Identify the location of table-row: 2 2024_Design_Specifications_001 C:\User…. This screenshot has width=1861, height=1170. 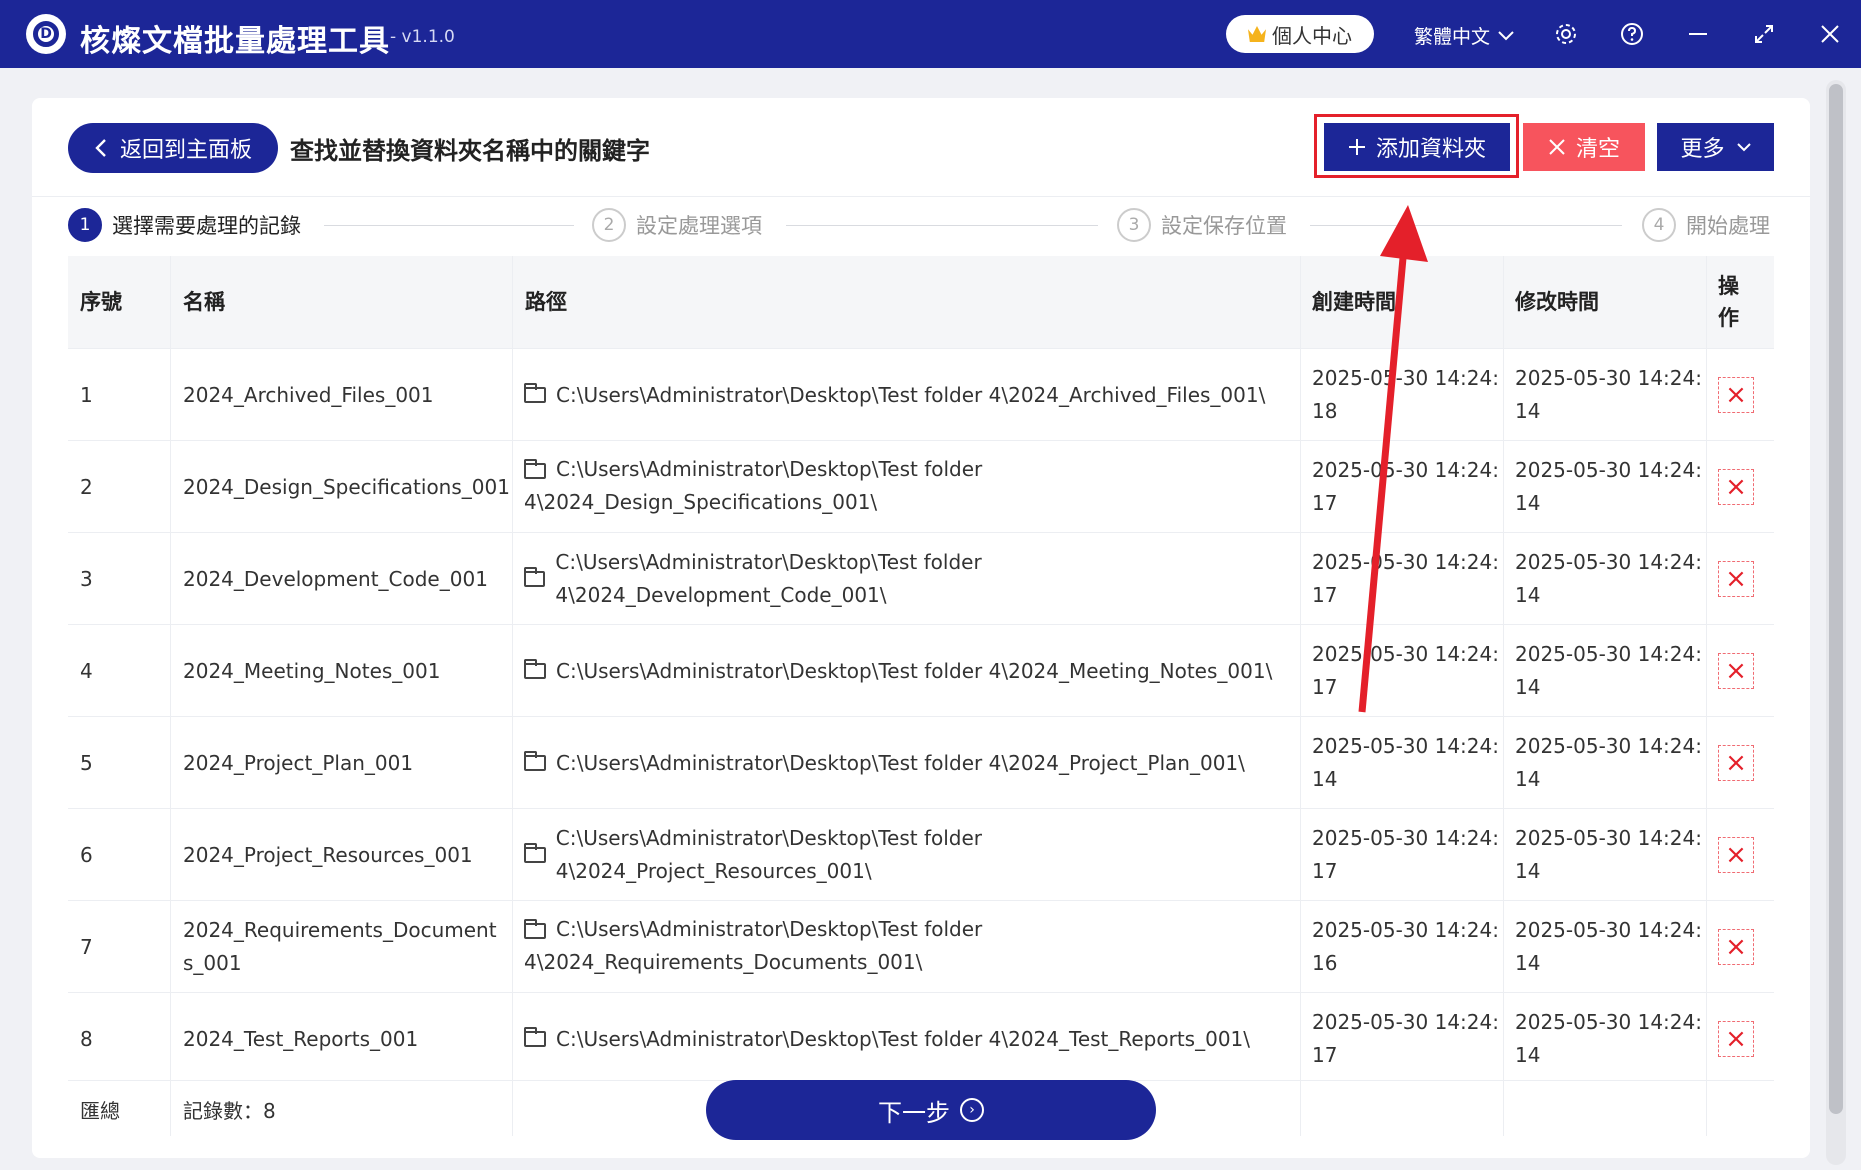
(921, 486).